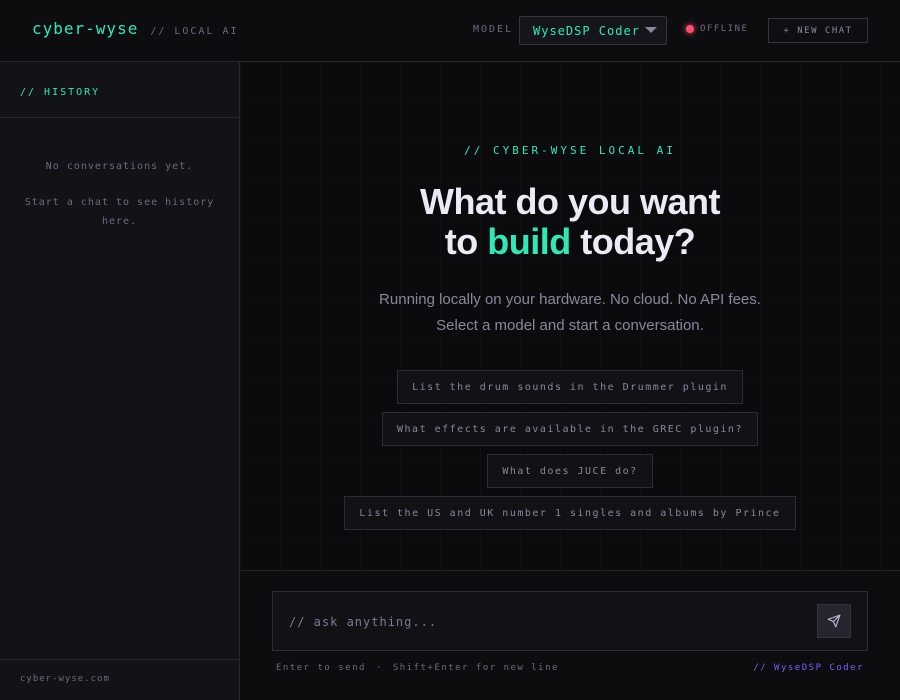 Image resolution: width=900 pixels, height=700 pixels. Describe the element at coordinates (85, 28) in the screenshot. I see `brand-name: cyber-wyse` at that location.